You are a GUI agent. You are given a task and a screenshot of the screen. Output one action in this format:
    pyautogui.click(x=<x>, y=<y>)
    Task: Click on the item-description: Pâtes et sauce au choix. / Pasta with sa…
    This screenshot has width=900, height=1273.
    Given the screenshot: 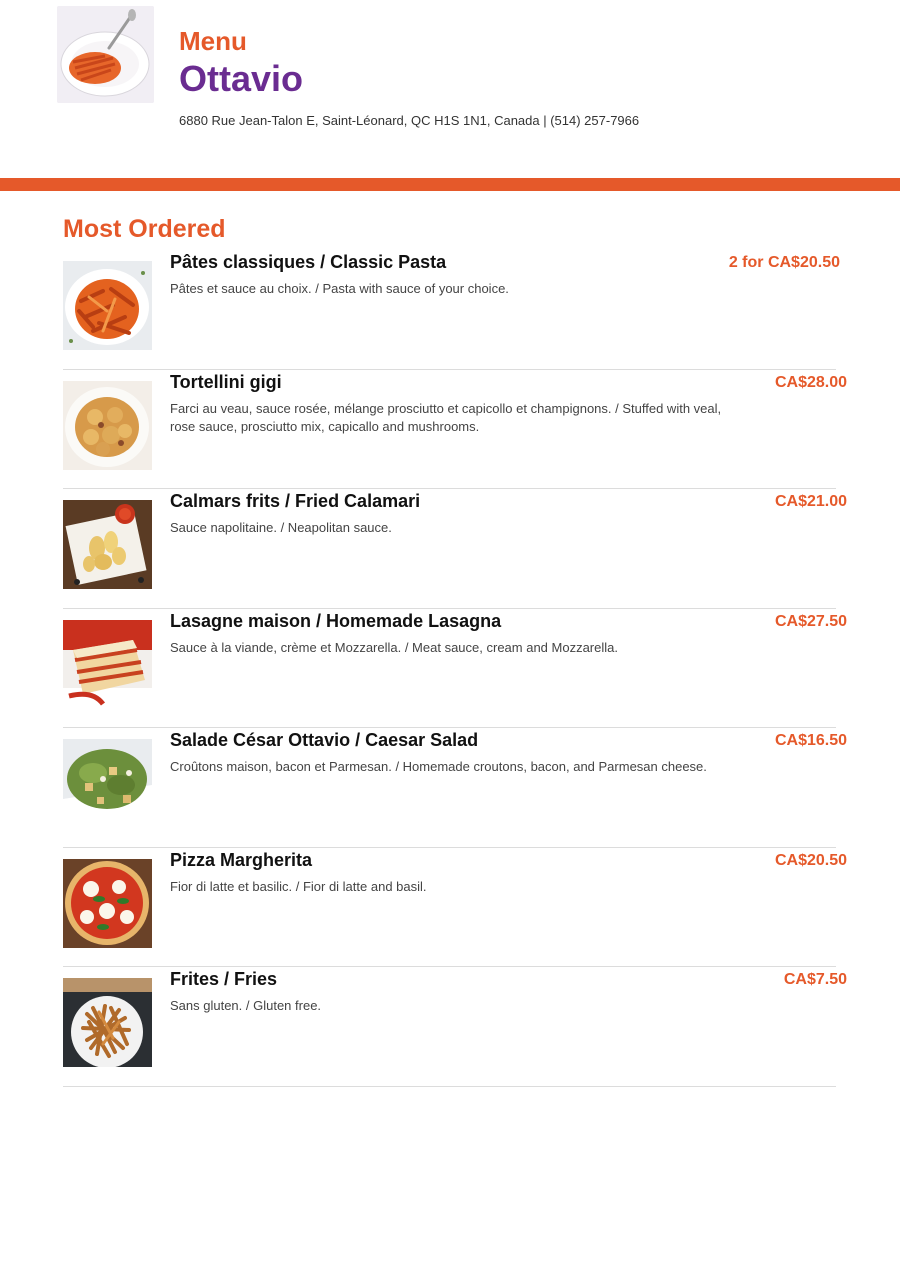 What is the action you would take?
    pyautogui.click(x=339, y=288)
    